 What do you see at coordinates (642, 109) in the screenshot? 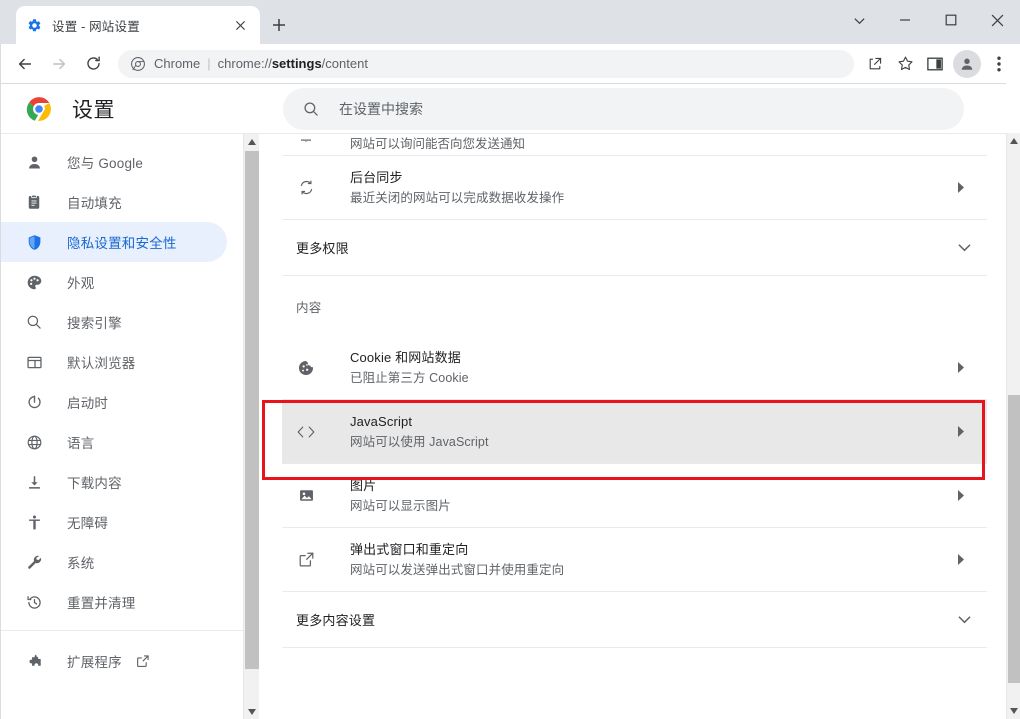
I see `search-input` at bounding box center [642, 109].